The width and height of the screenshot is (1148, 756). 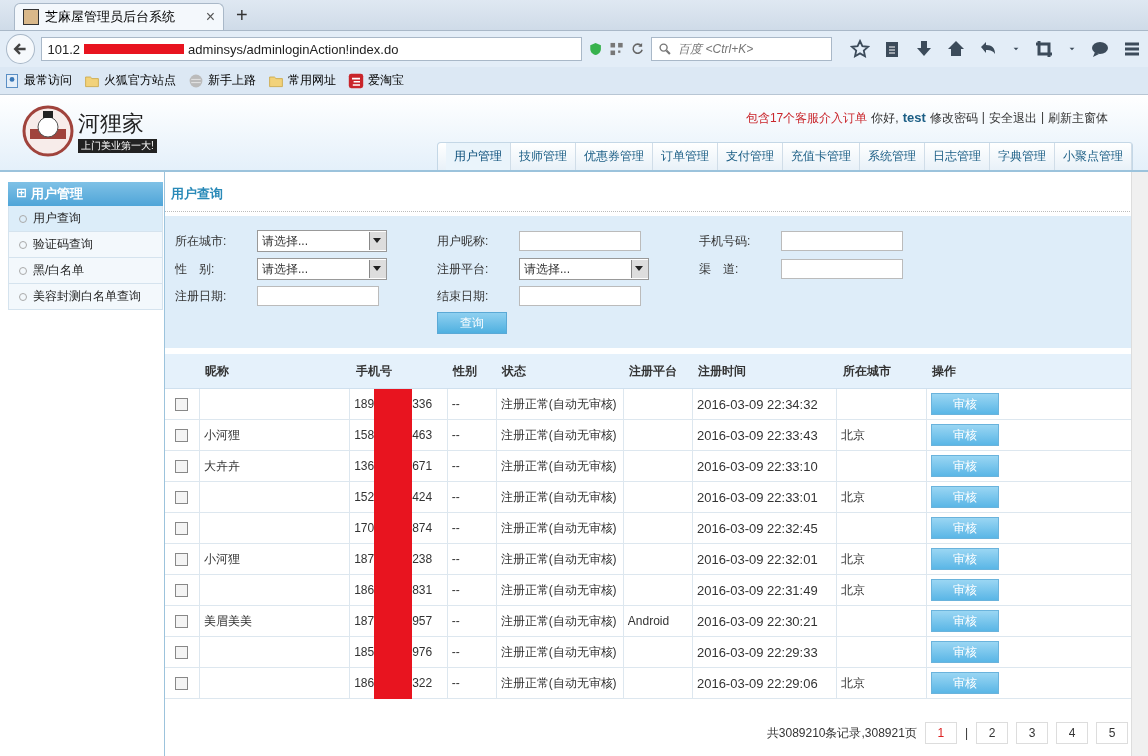 I want to click on star-icon, so click(x=860, y=49).